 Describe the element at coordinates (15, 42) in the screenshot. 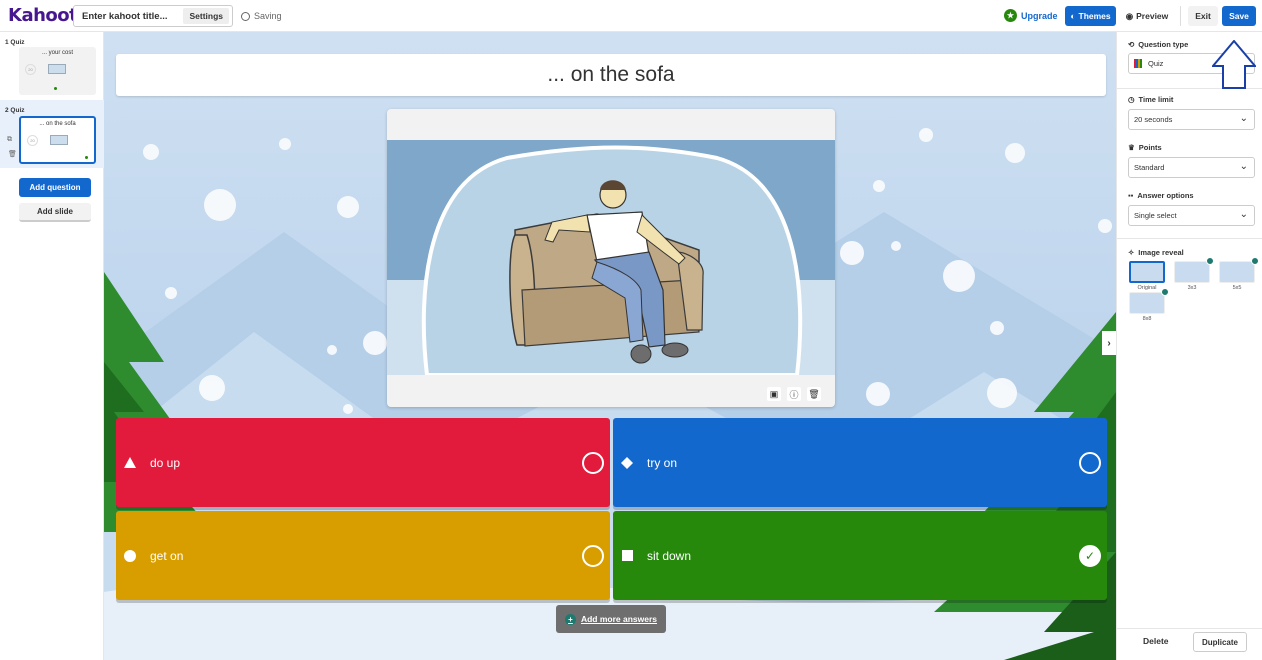

I see `slide-label: 1 Quiz` at that location.